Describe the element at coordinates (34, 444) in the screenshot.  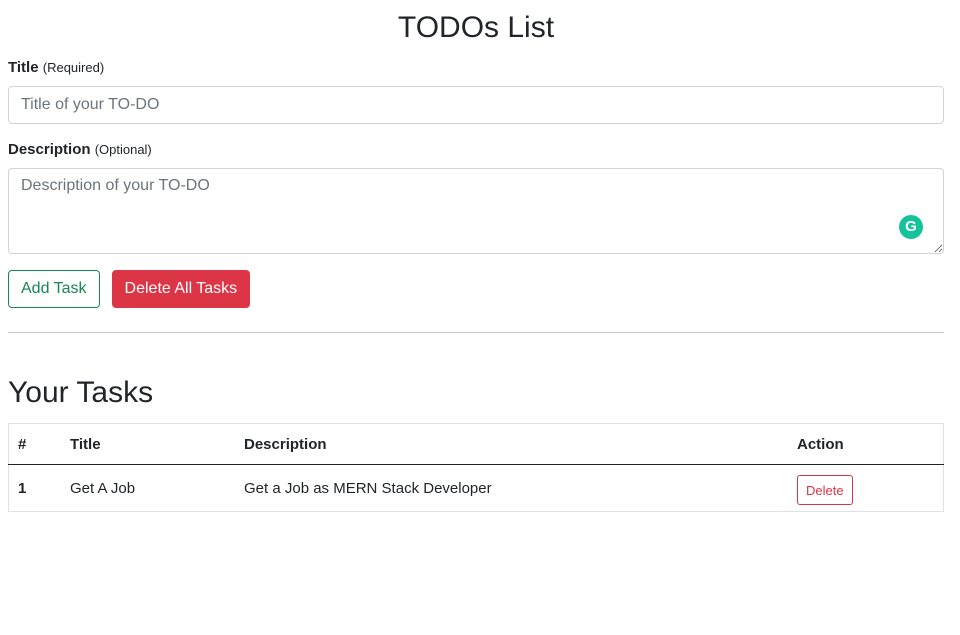
I see `column-header-number: #` at that location.